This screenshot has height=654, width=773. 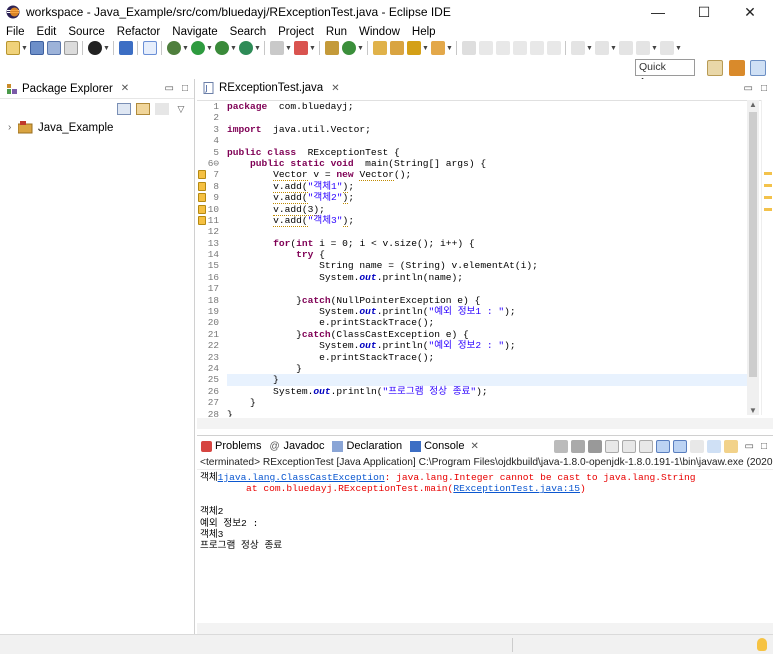 I want to click on annotation-icon, so click(x=468, y=48).